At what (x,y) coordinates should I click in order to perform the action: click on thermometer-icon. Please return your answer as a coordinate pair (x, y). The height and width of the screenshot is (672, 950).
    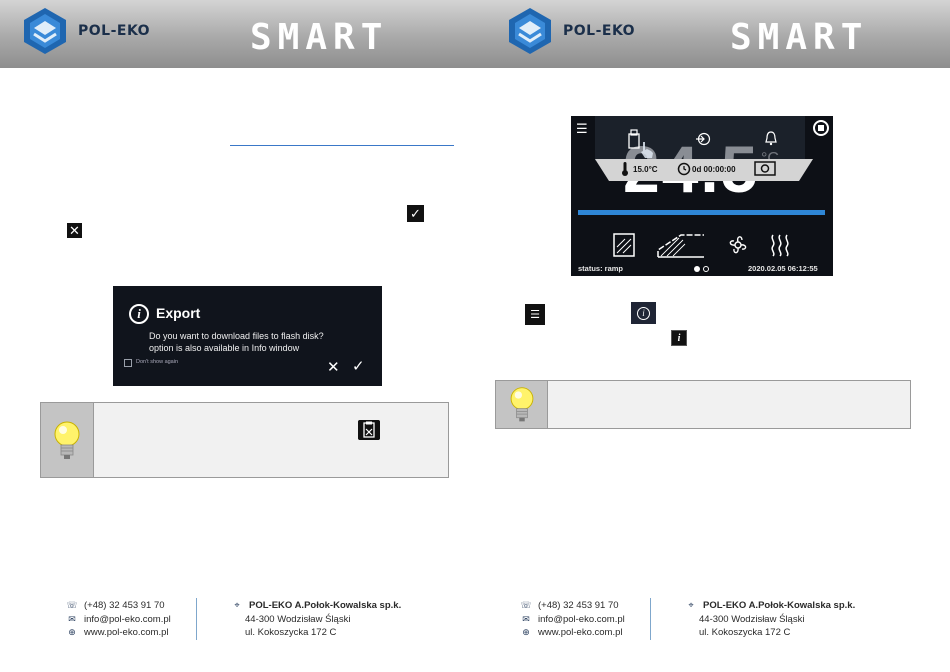
    Looking at the image, I should click on (625, 169).